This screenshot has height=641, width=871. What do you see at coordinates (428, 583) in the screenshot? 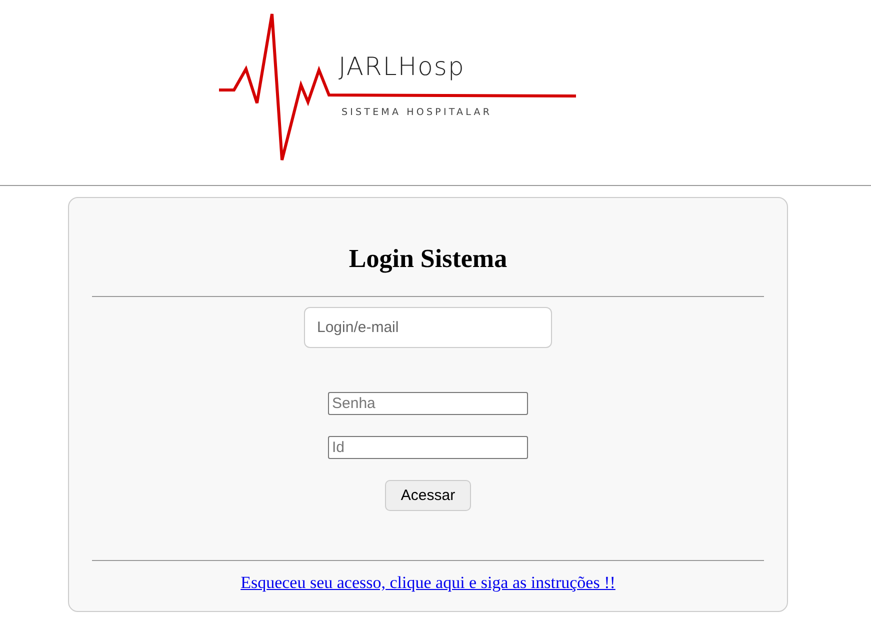
I see `forgot-access-link: Esqueceu seu acesso, clique aqui e siga as instruções !!` at bounding box center [428, 583].